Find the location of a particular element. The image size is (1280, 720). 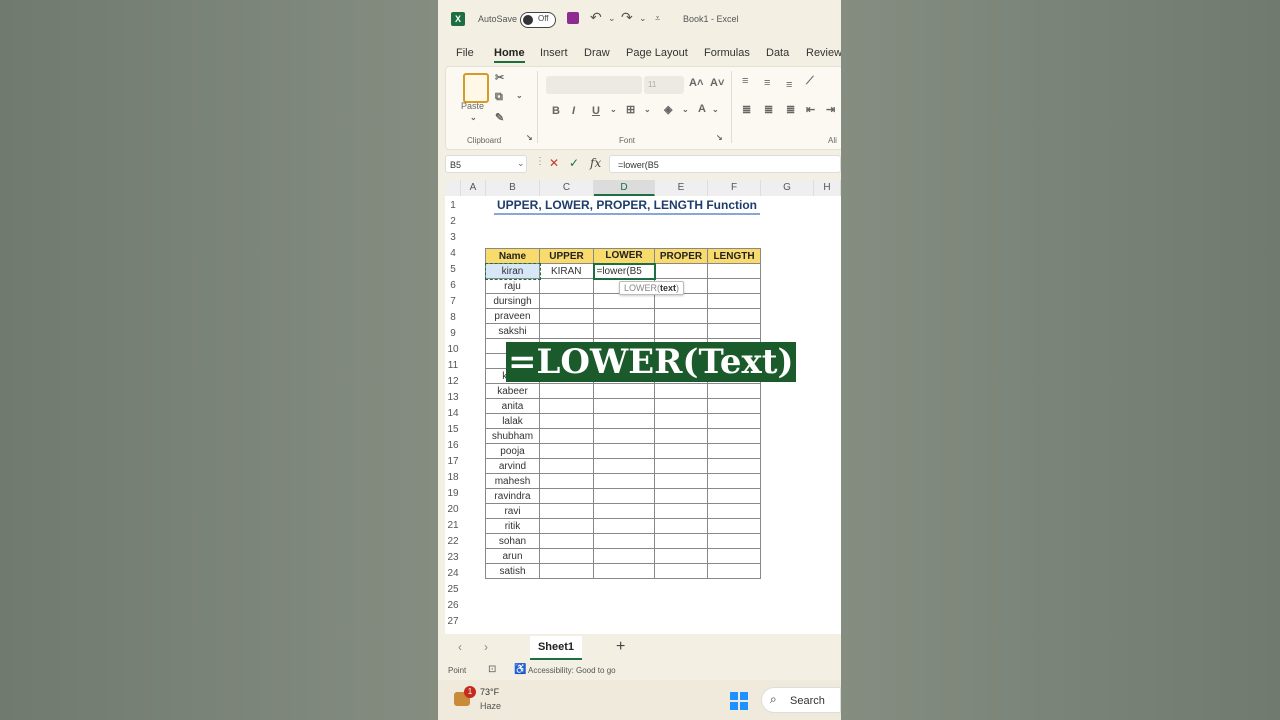

increase-font-icon: A˄ is located at coordinates (696, 83).